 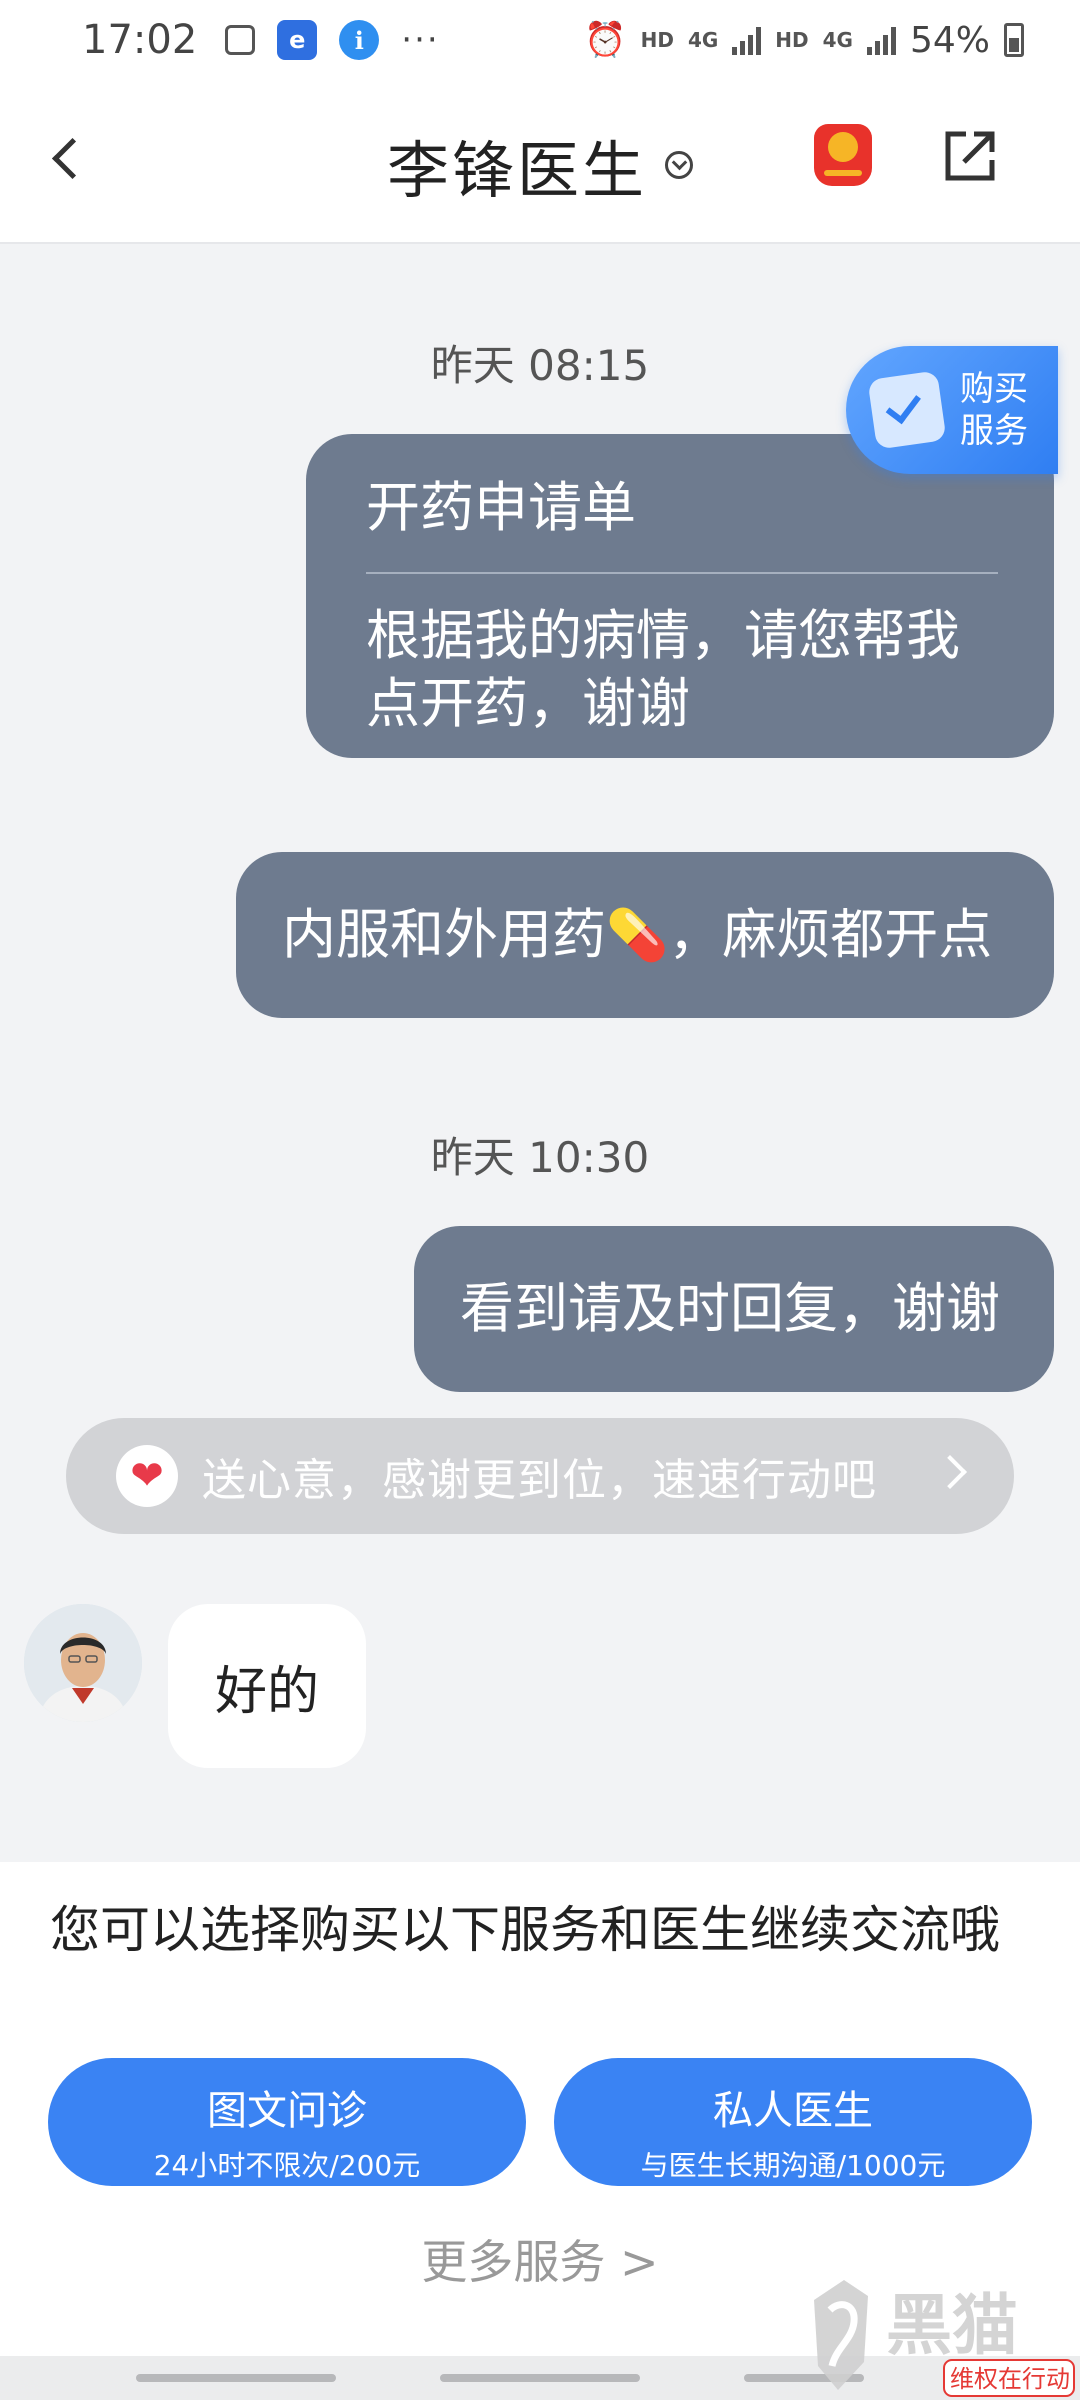 What do you see at coordinates (140, 40) in the screenshot?
I see `status-time: 17:02` at bounding box center [140, 40].